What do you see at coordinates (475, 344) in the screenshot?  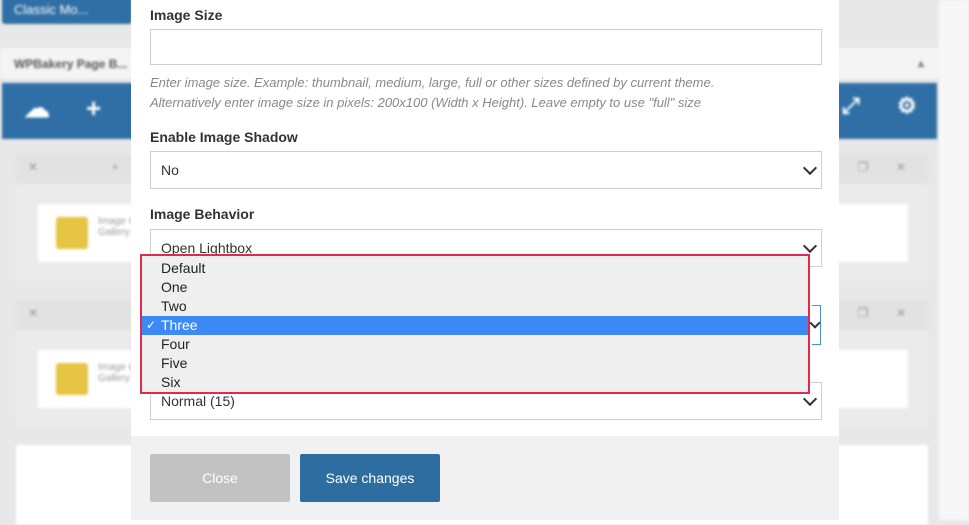 I see `dropdown-option-four: Four` at bounding box center [475, 344].